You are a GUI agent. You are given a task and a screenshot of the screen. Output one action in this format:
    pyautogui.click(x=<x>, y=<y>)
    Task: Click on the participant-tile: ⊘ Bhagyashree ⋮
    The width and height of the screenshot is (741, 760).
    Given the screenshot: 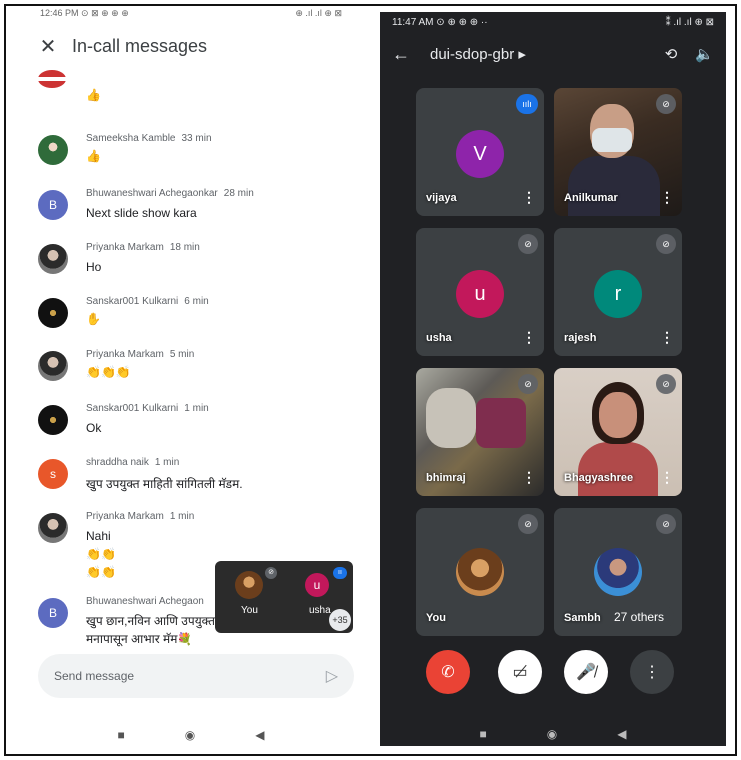 What is the action you would take?
    pyautogui.click(x=618, y=432)
    